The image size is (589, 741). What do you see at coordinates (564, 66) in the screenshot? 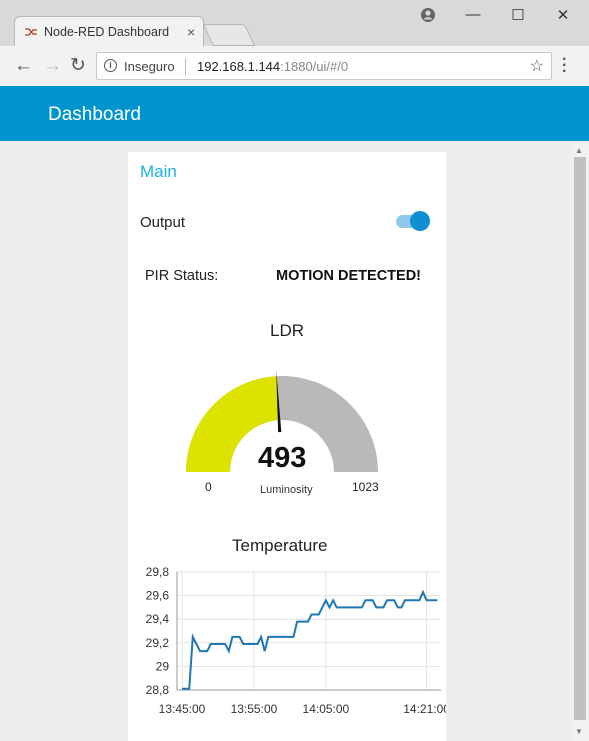
I see `menu-icon: · · ·` at bounding box center [564, 66].